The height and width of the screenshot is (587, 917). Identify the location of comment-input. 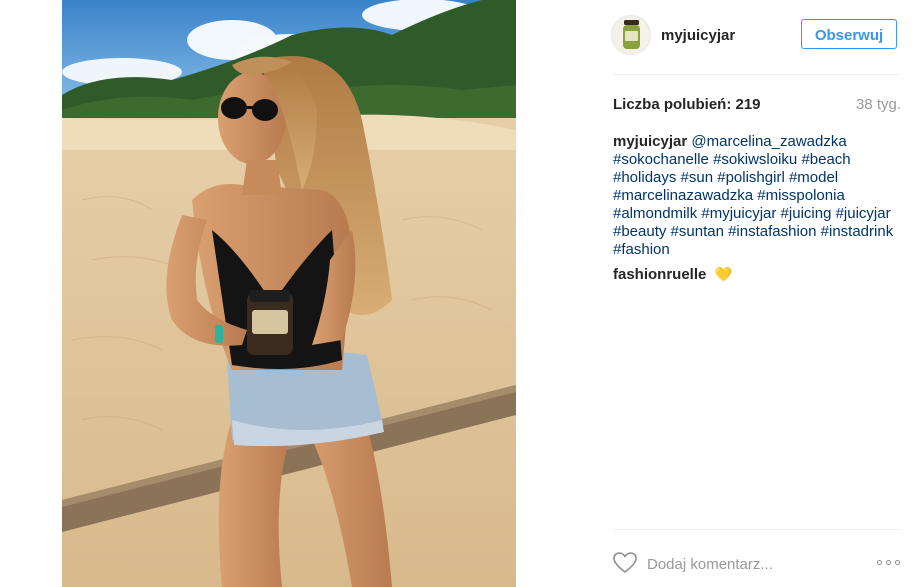
(752, 564).